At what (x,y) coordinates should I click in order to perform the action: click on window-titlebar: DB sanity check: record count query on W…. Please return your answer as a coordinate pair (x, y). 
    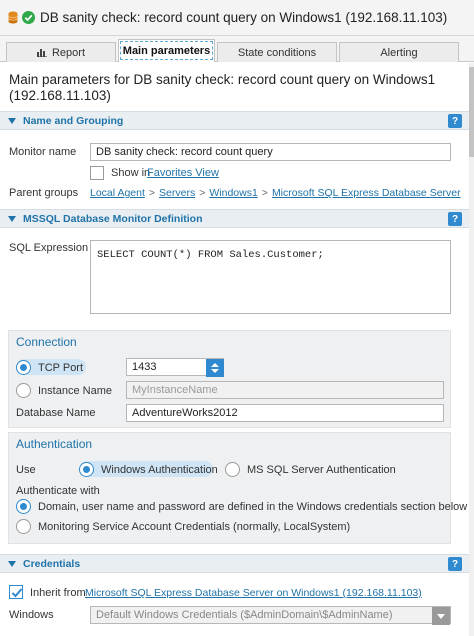
    Looking at the image, I should click on (237, 18).